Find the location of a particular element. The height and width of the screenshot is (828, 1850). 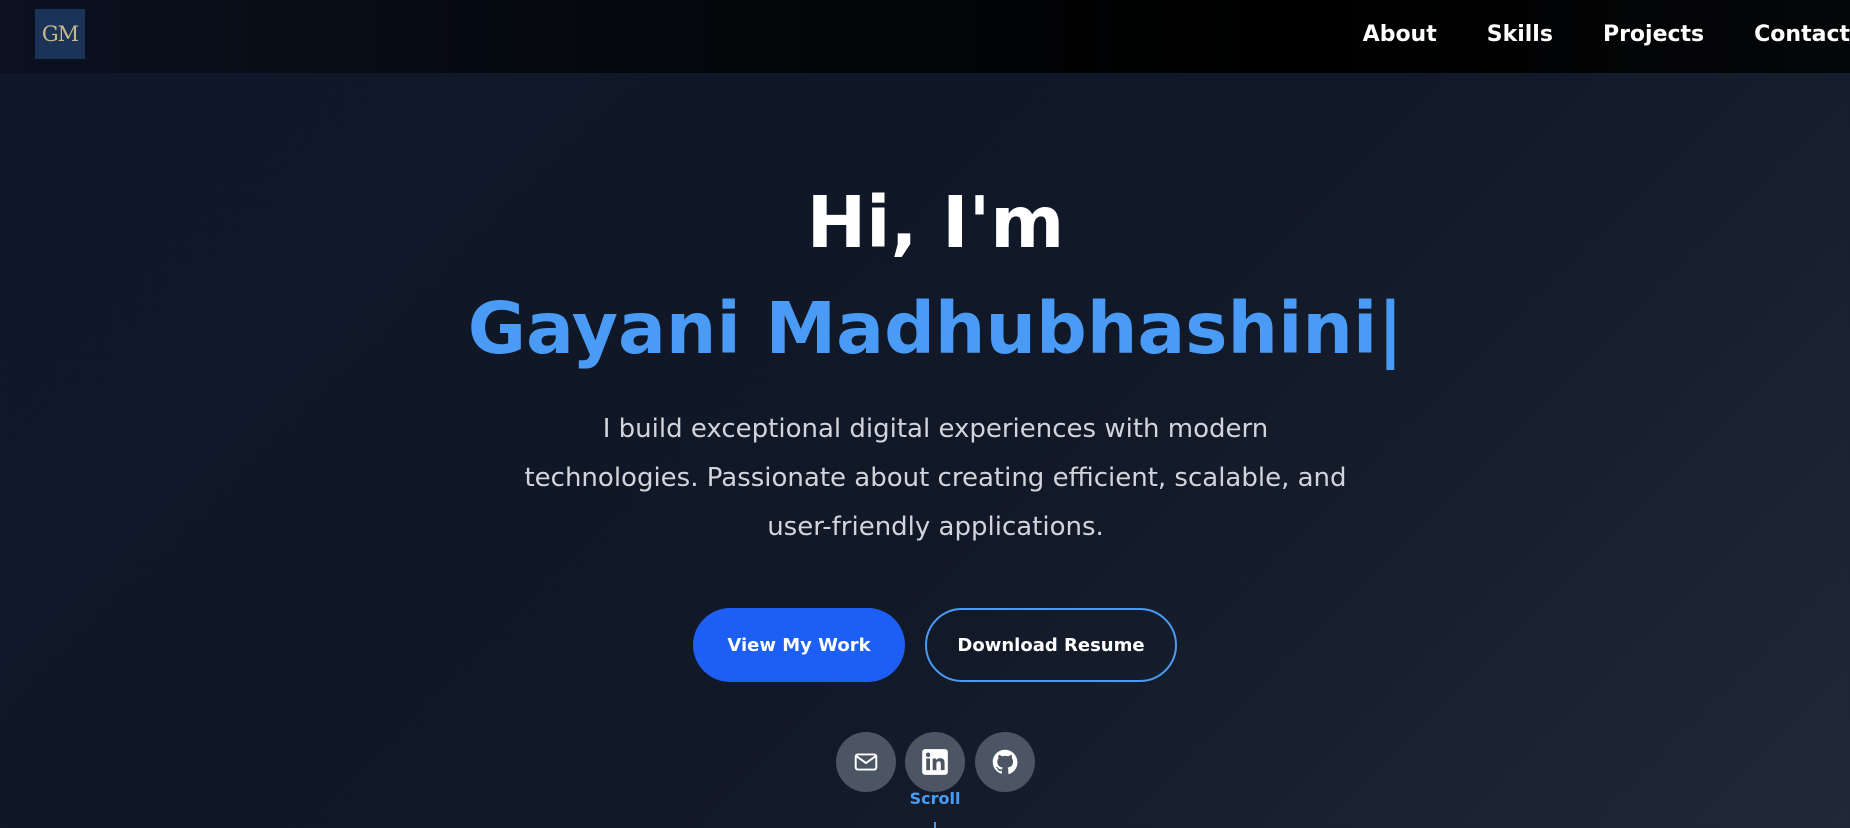

github-icon is located at coordinates (1005, 762).